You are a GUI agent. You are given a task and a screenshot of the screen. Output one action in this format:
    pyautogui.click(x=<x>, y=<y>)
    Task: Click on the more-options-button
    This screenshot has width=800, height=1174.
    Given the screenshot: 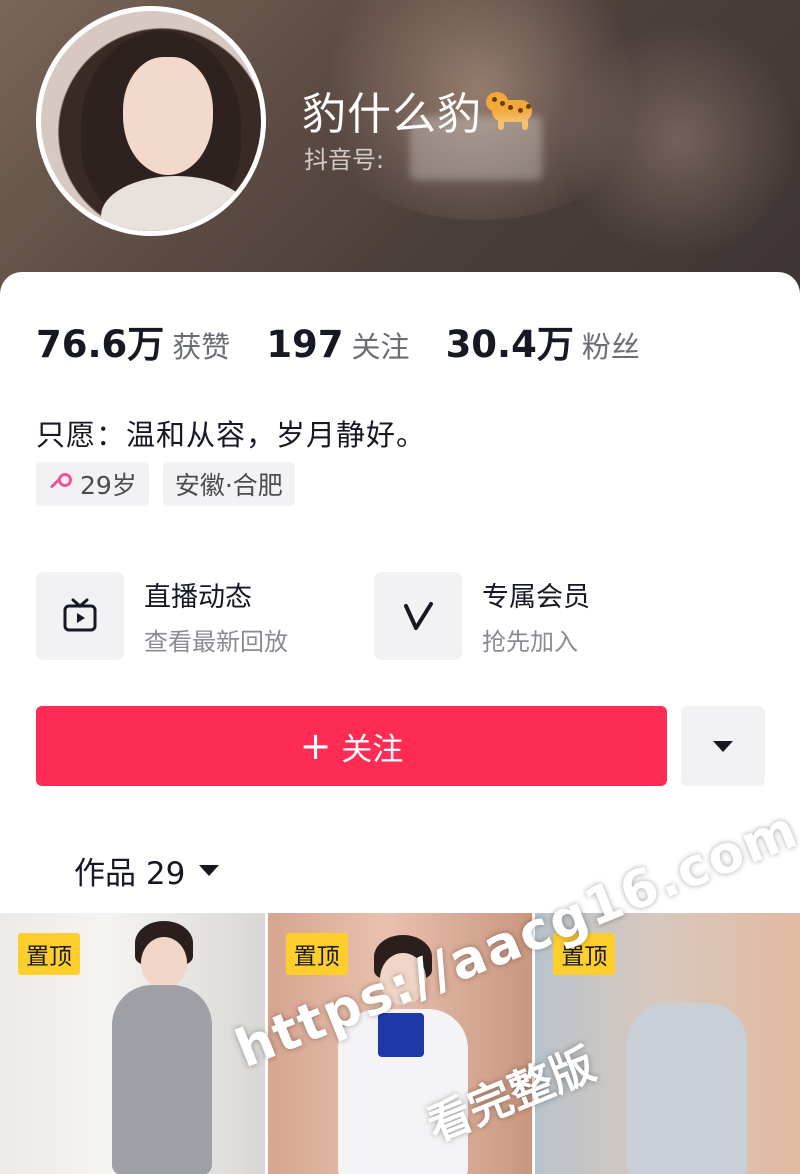 What is the action you would take?
    pyautogui.click(x=723, y=746)
    